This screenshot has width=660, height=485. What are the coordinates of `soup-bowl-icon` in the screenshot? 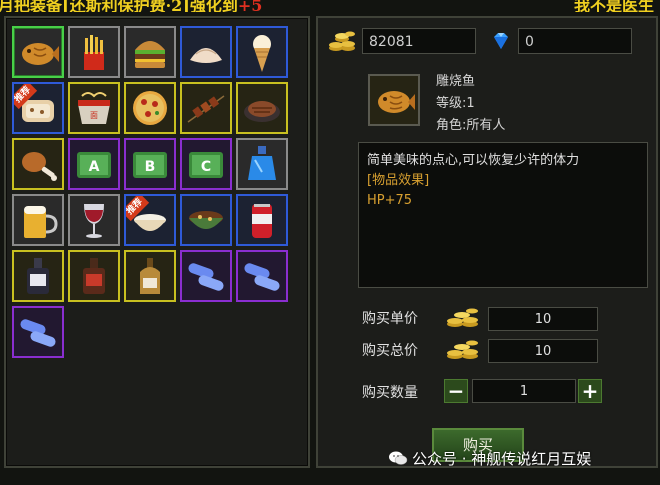 It's located at (206, 220).